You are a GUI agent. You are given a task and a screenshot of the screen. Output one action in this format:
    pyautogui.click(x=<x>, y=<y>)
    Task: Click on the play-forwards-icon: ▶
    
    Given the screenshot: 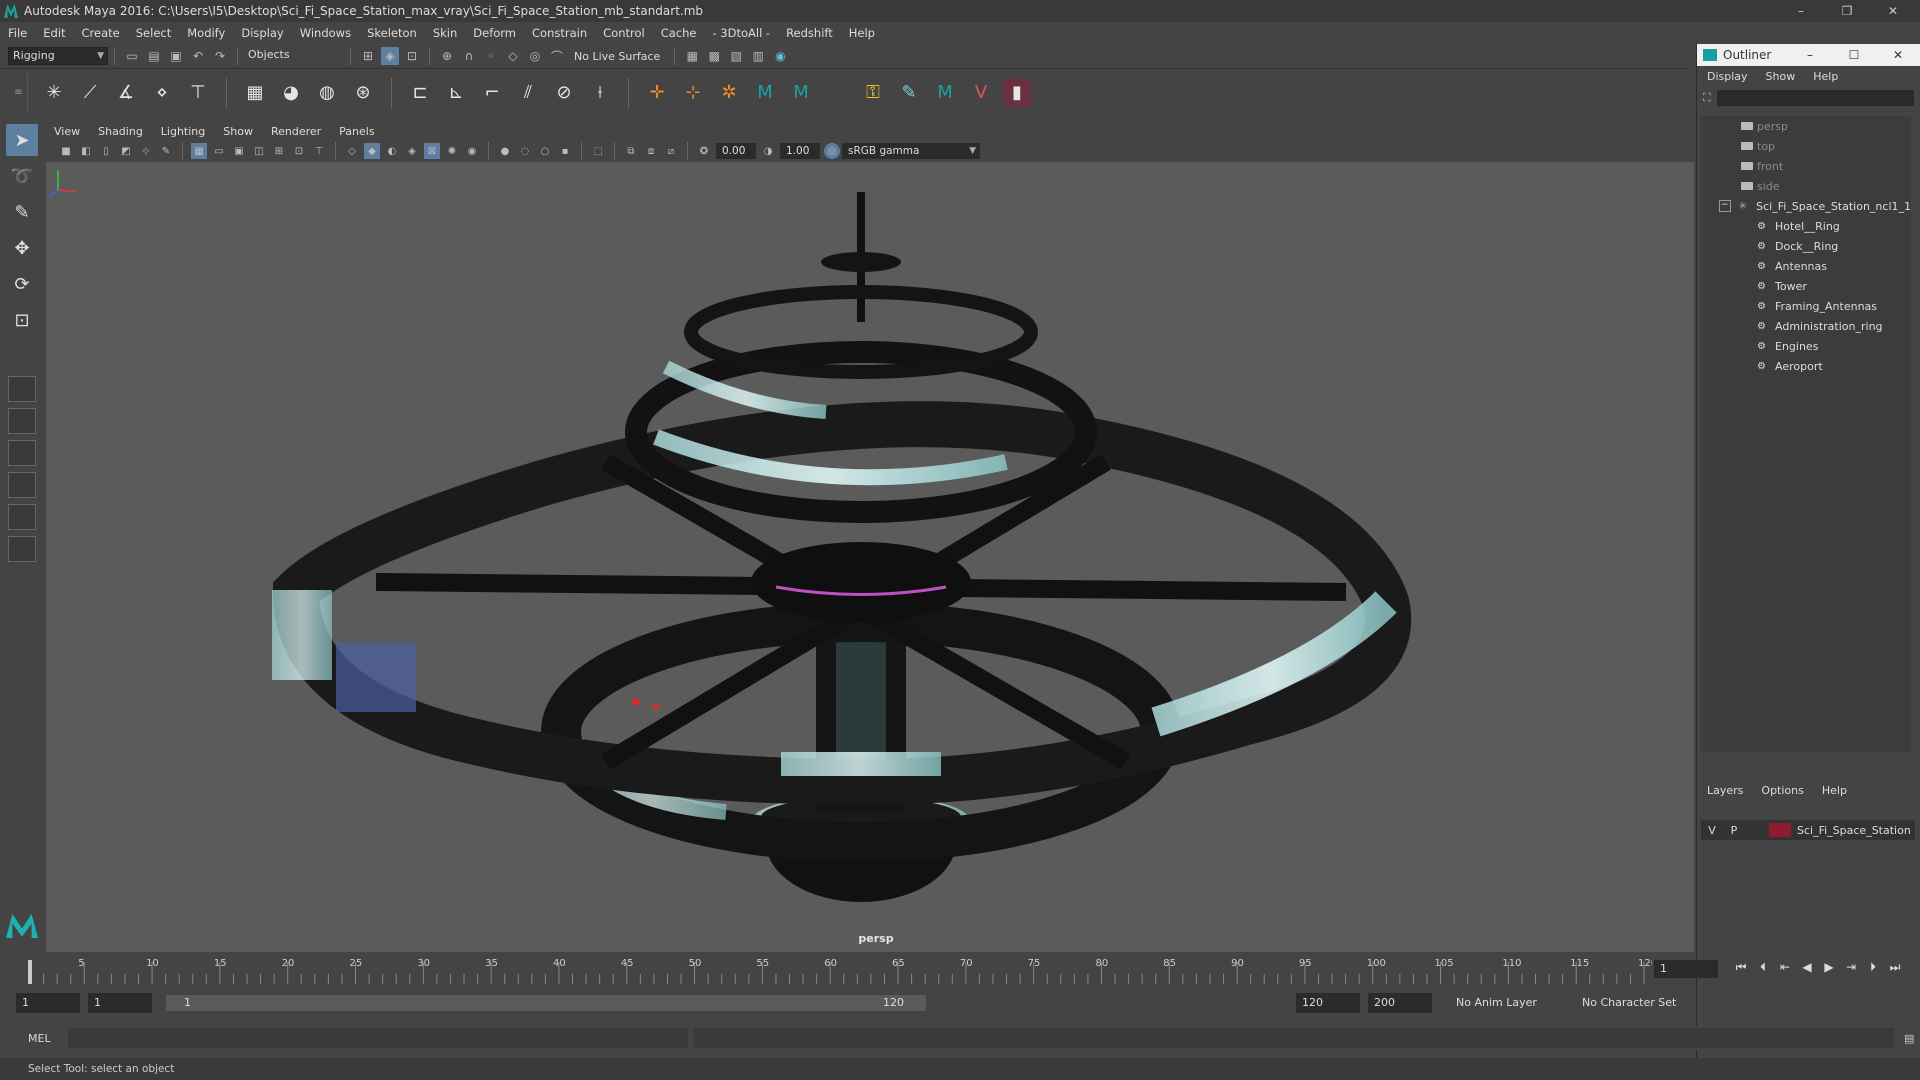 What is the action you would take?
    pyautogui.click(x=1829, y=967)
    